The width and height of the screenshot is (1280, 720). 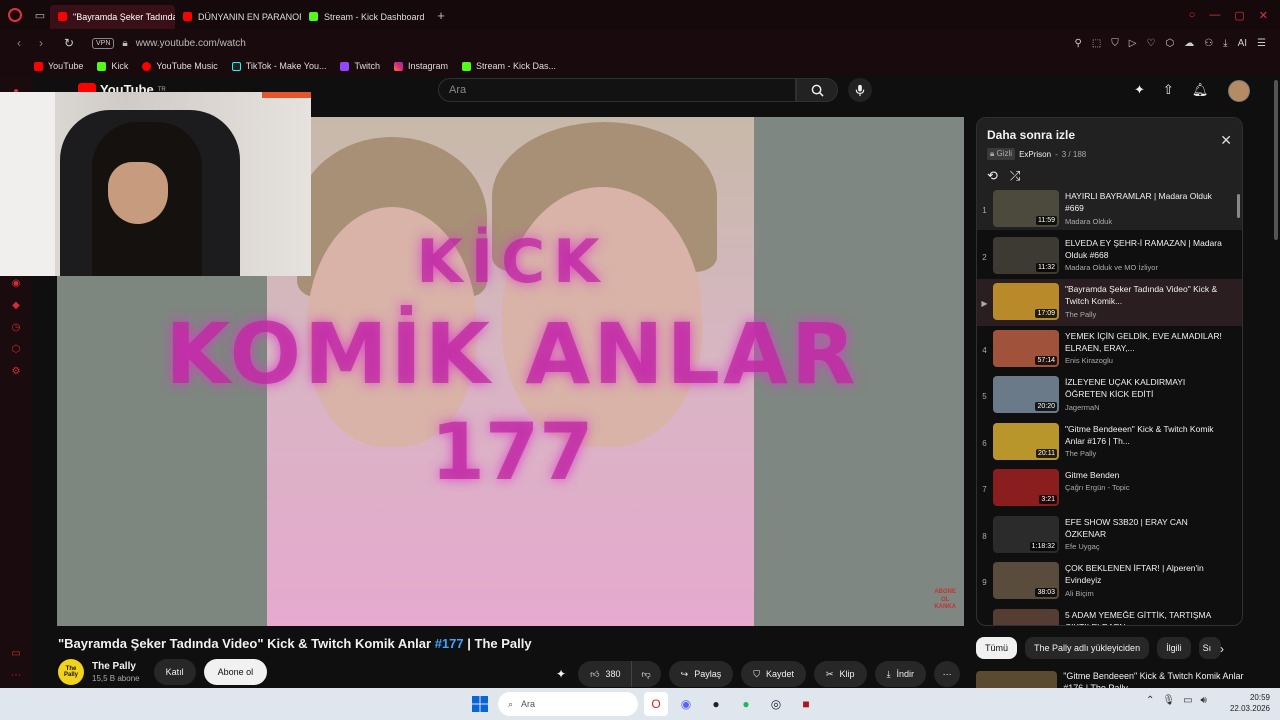 I want to click on taskbar-search: ⌕ Ara, so click(x=568, y=704).